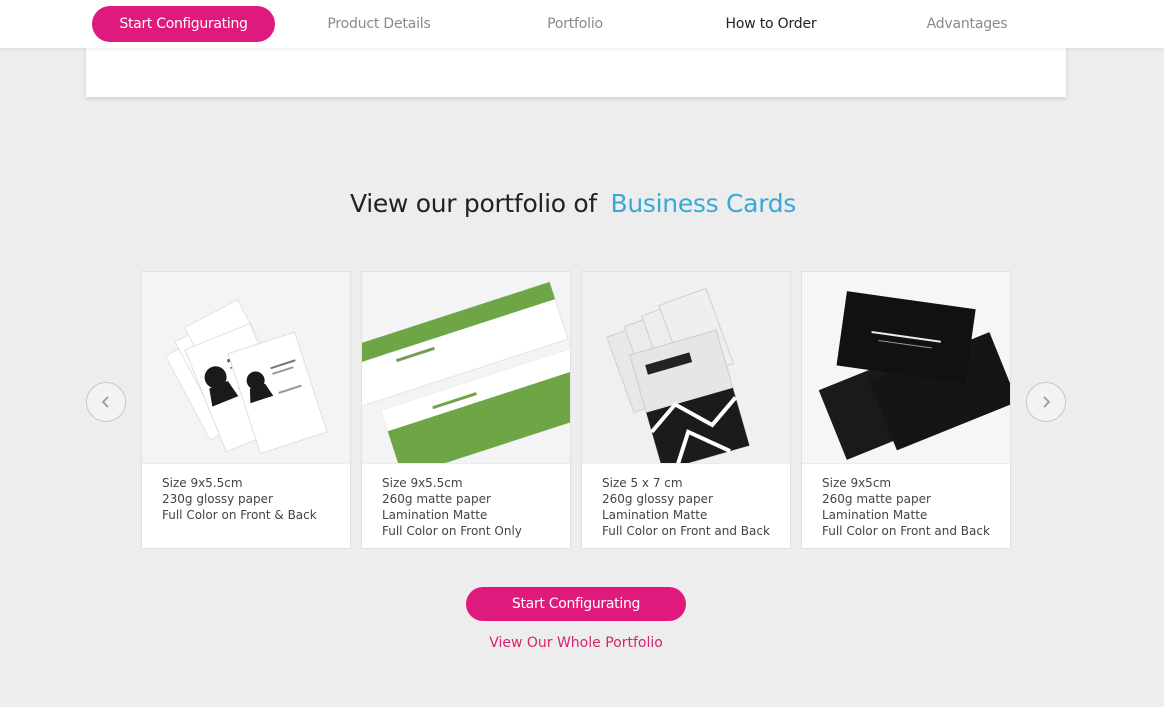 This screenshot has width=1164, height=707. What do you see at coordinates (575, 24) in the screenshot?
I see `nav-link-portfolio: Portfolio` at bounding box center [575, 24].